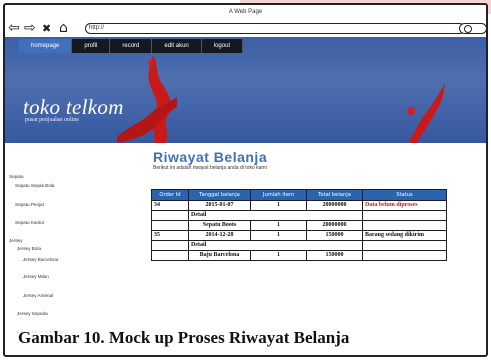 The image size is (491, 360). I want to click on url-field: http://, so click(275, 28).